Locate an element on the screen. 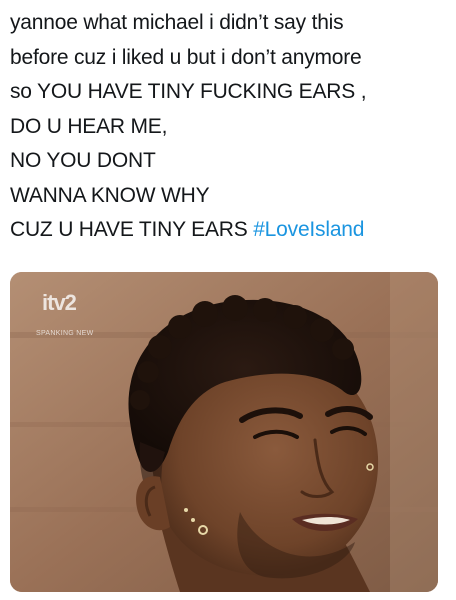 The width and height of the screenshot is (456, 600). tweet-line-3: so YOU HAVE TINY FUCKING EARS , is located at coordinates (188, 91).